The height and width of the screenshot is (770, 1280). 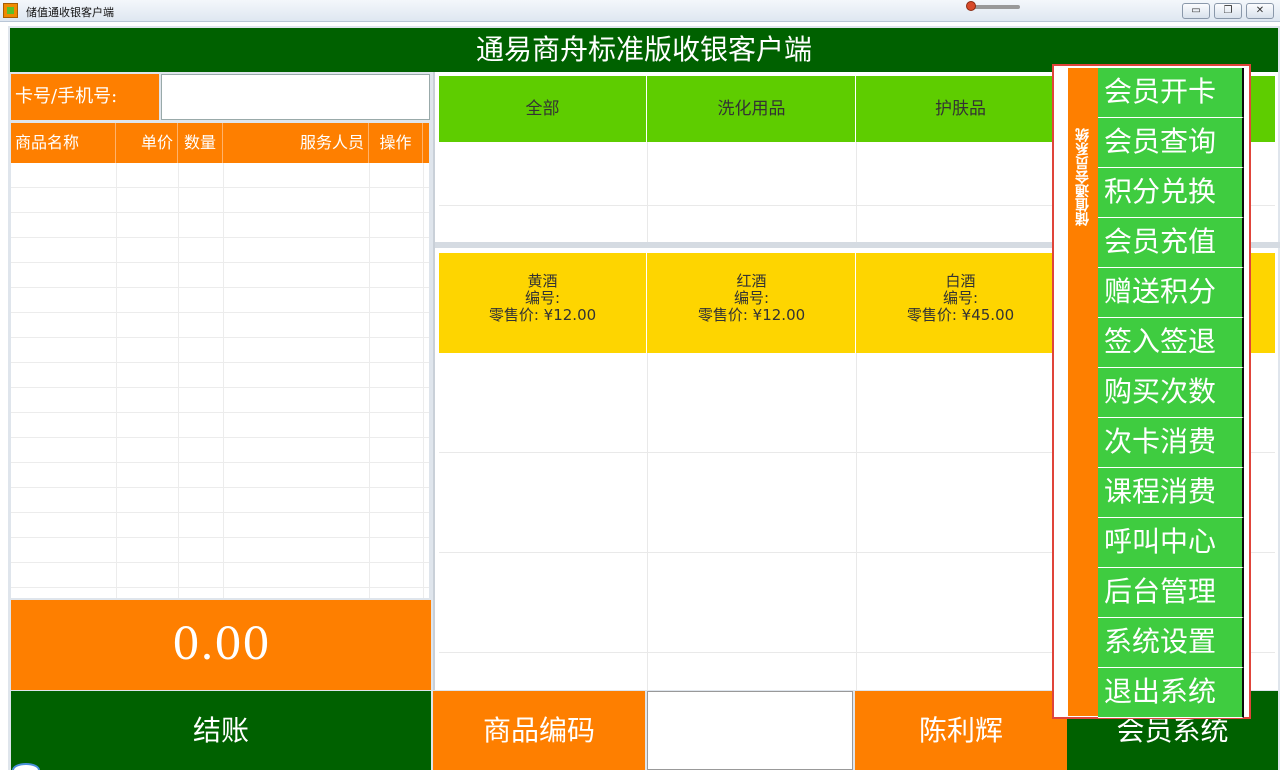 What do you see at coordinates (640, 11) in the screenshot?
I see `window-titlebar: 储值通收银客户端 ▭ ❐ ✕` at bounding box center [640, 11].